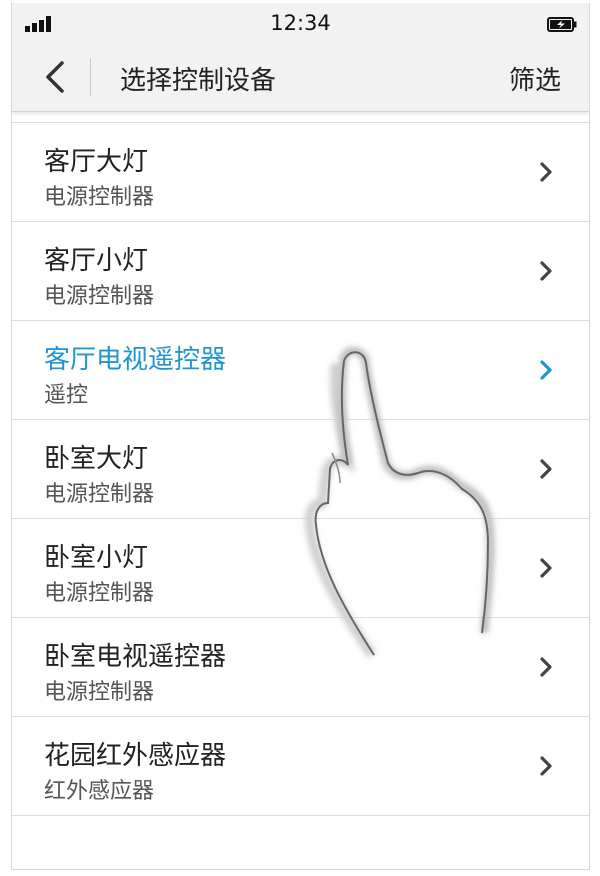 The image size is (600, 876). I want to click on battery-charging-icon, so click(562, 24).